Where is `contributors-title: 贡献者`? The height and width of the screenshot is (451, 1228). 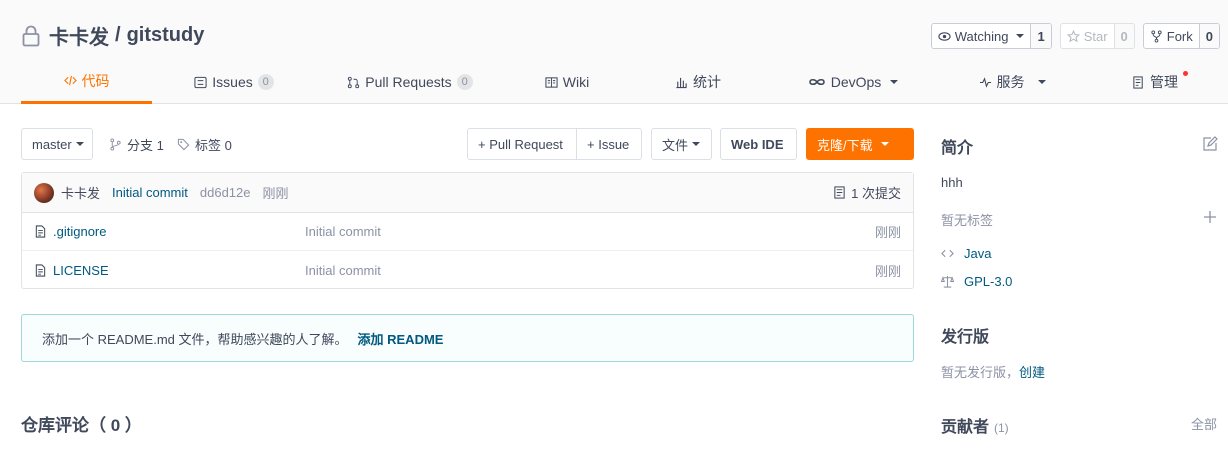
contributors-title: 贡献者 is located at coordinates (965, 427).